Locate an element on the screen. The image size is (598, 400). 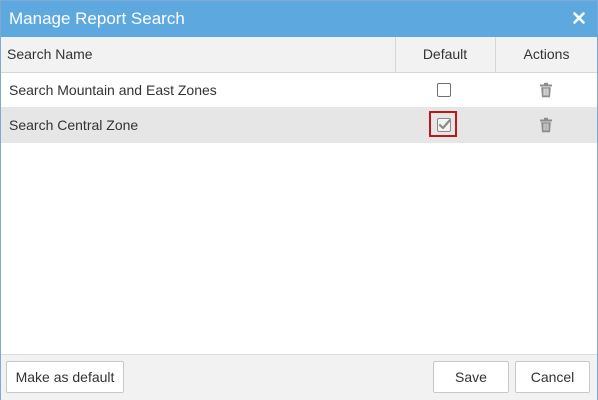
cancel-button: Cancel is located at coordinates (552, 377).